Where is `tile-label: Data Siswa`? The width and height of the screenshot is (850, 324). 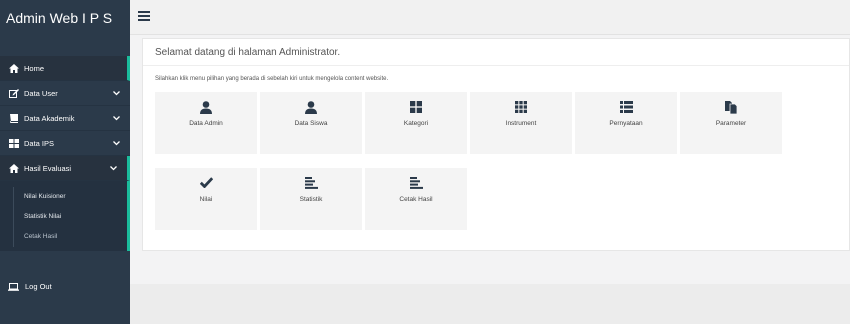
tile-label: Data Siswa is located at coordinates (311, 123).